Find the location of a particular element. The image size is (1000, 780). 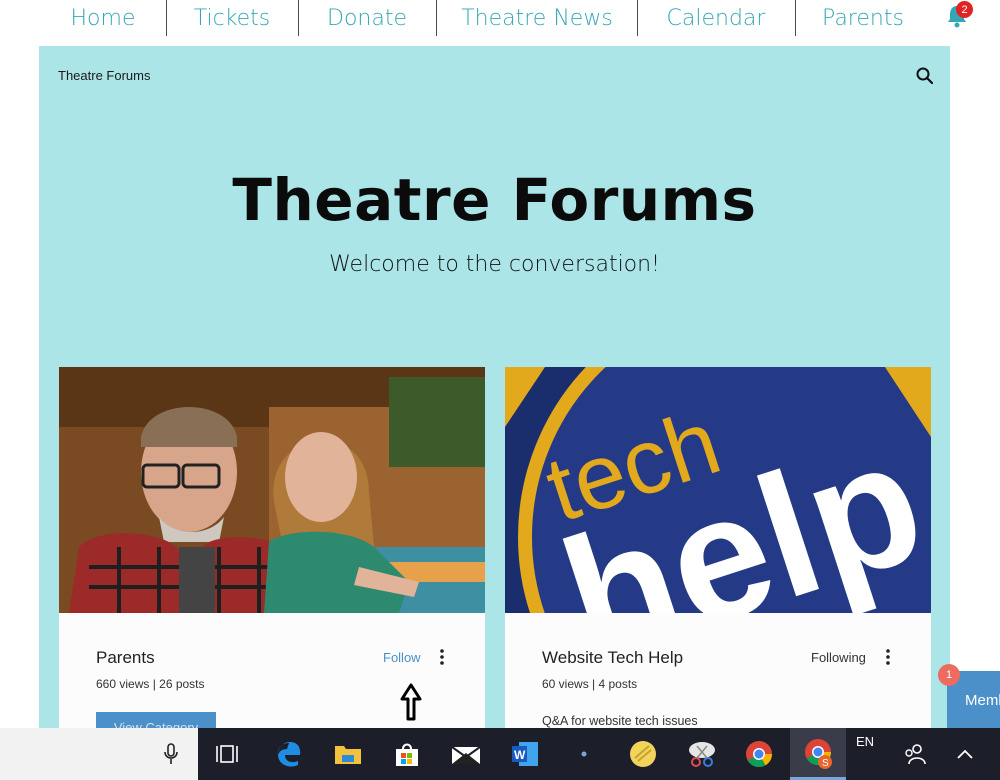

svg-text: W is located at coordinates (520, 755).